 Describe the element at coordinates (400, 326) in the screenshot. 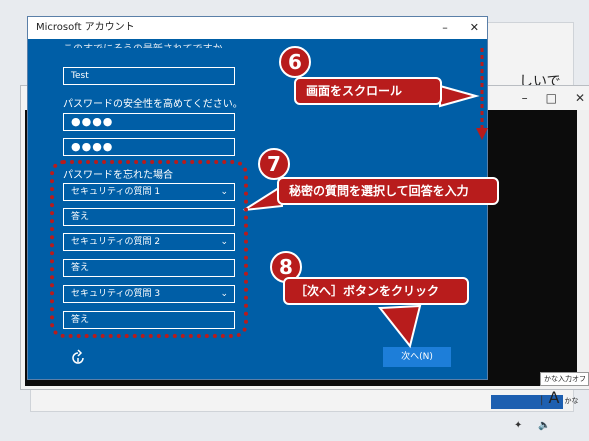

I see `callout-8-pointer` at that location.